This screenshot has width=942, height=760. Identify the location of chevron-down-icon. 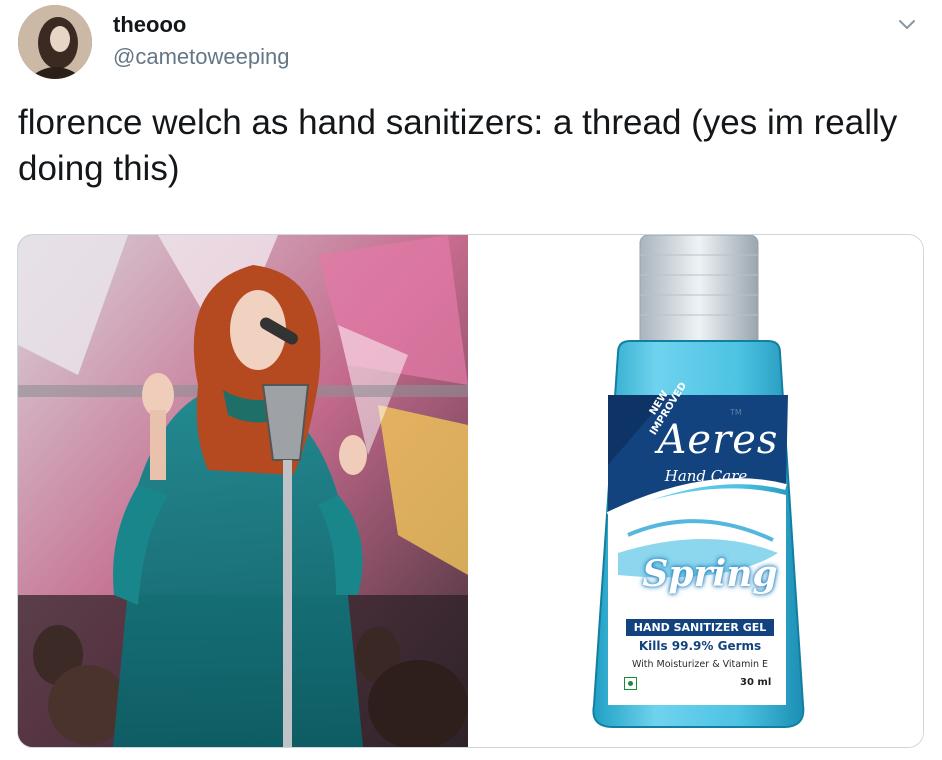
(907, 24).